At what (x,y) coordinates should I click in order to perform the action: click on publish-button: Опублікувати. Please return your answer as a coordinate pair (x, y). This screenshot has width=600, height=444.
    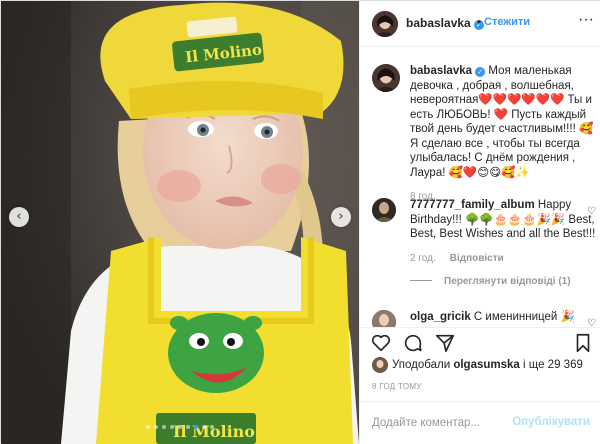
    Looking at the image, I should click on (551, 422).